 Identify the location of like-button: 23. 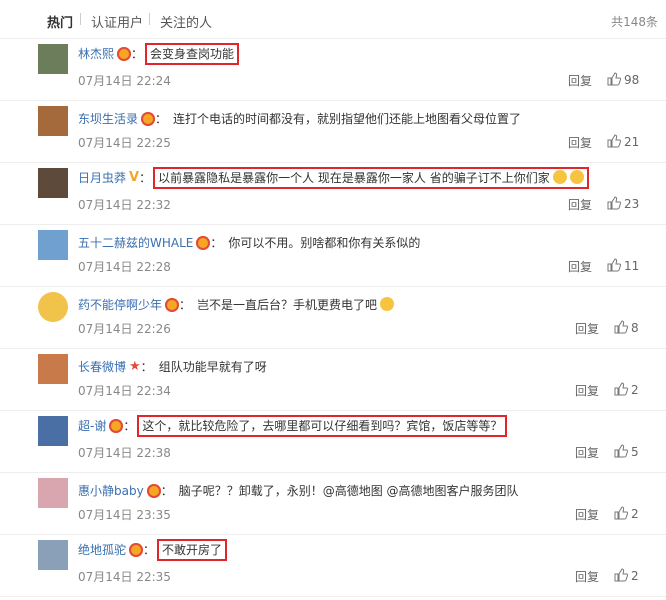
(623, 203).